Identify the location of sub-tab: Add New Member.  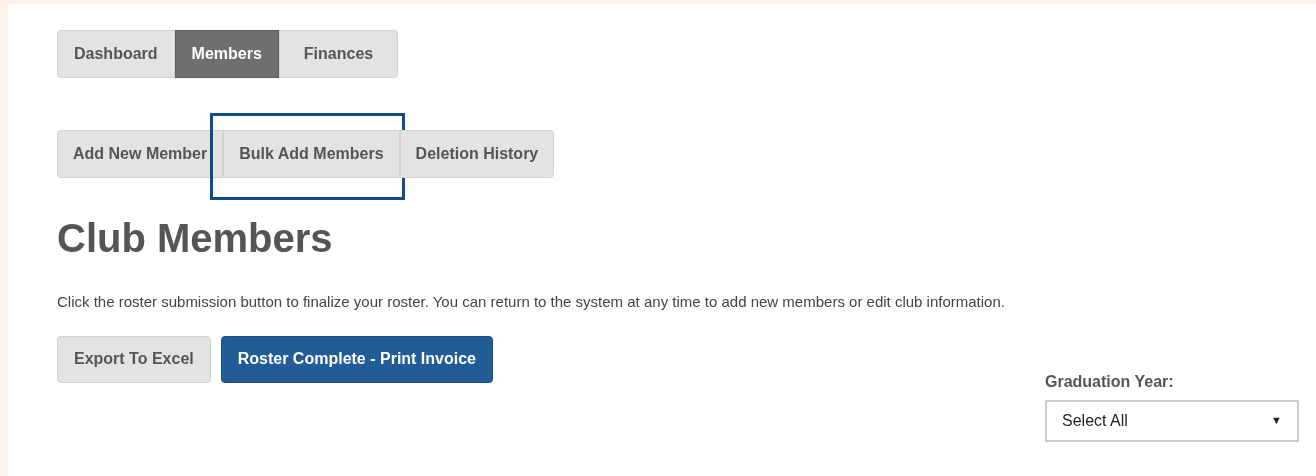
(140, 154).